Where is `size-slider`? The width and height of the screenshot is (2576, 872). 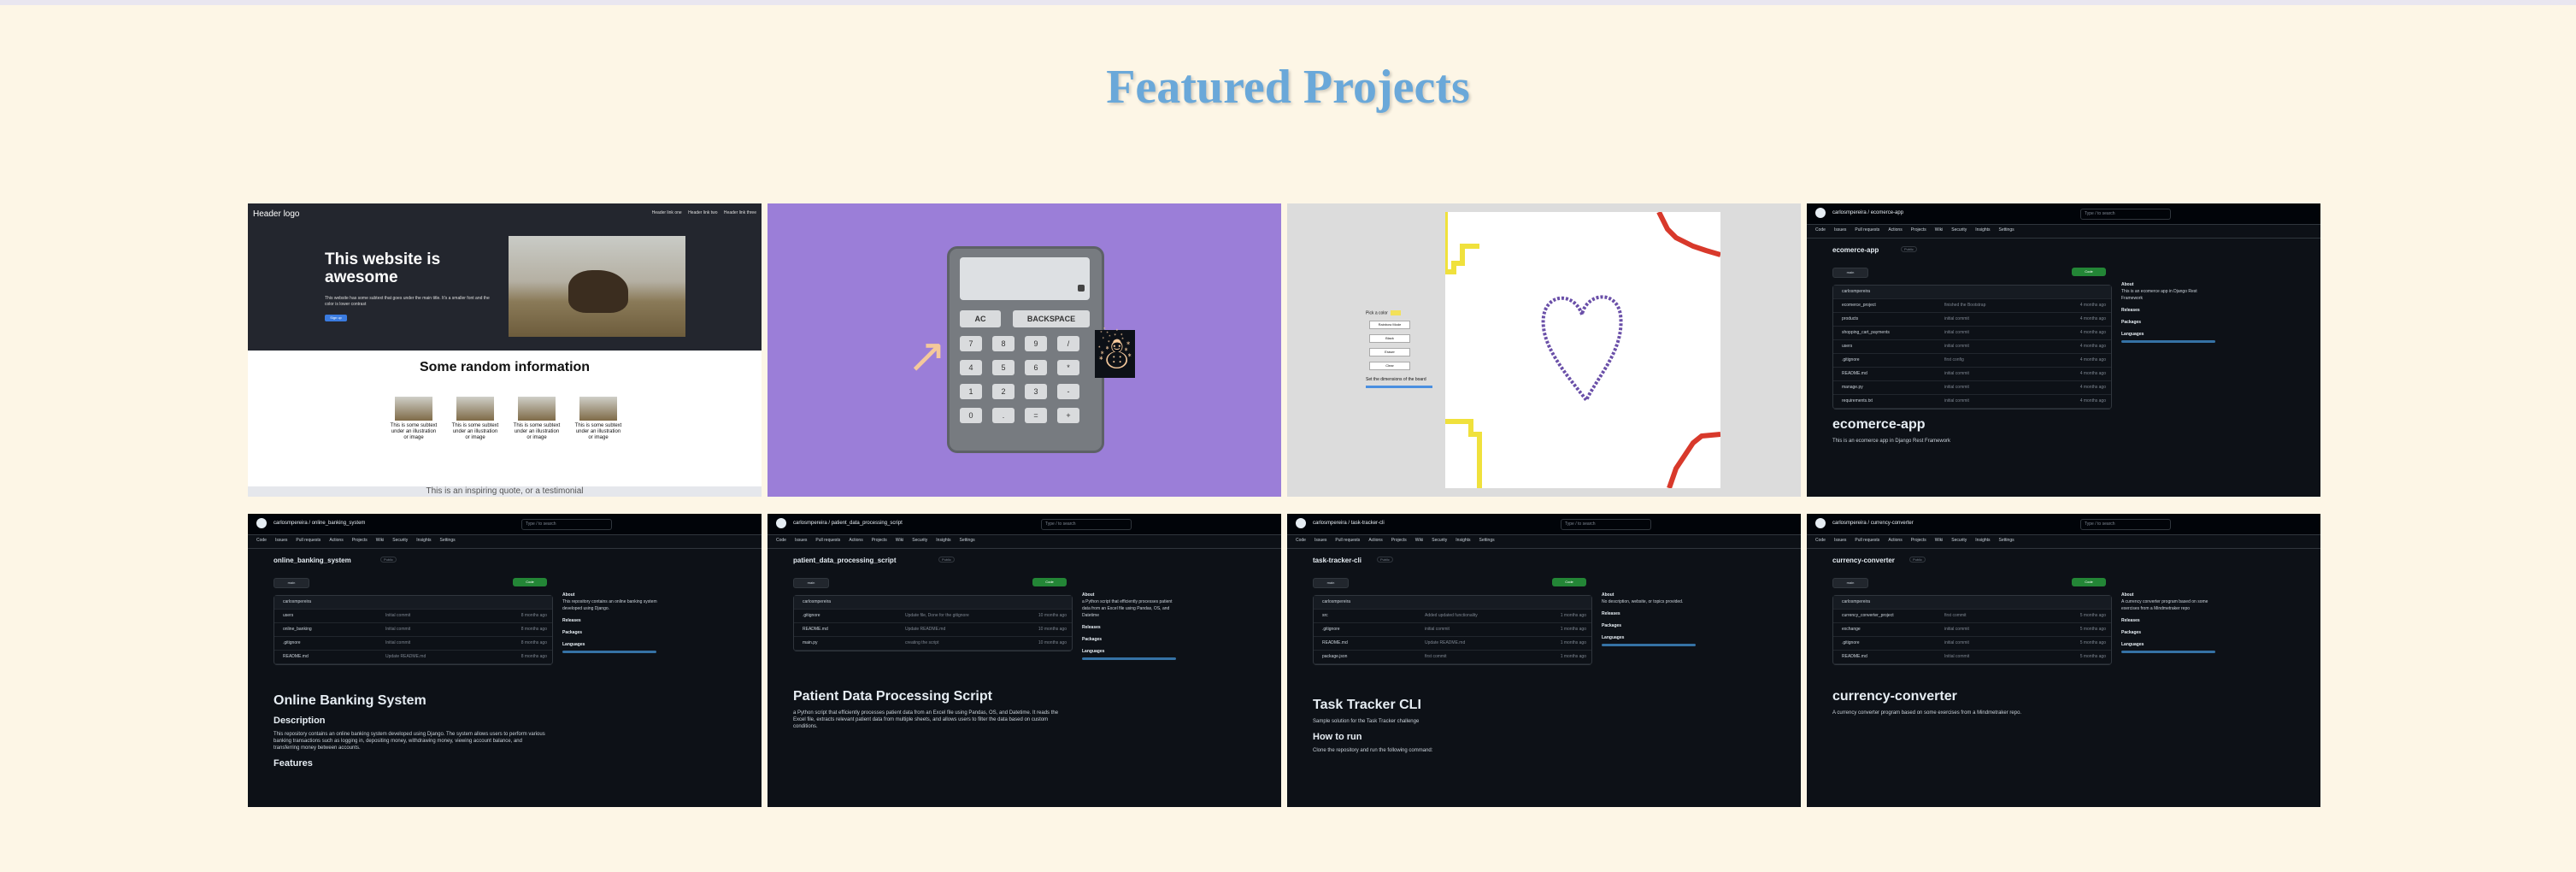
size-slider is located at coordinates (1399, 387).